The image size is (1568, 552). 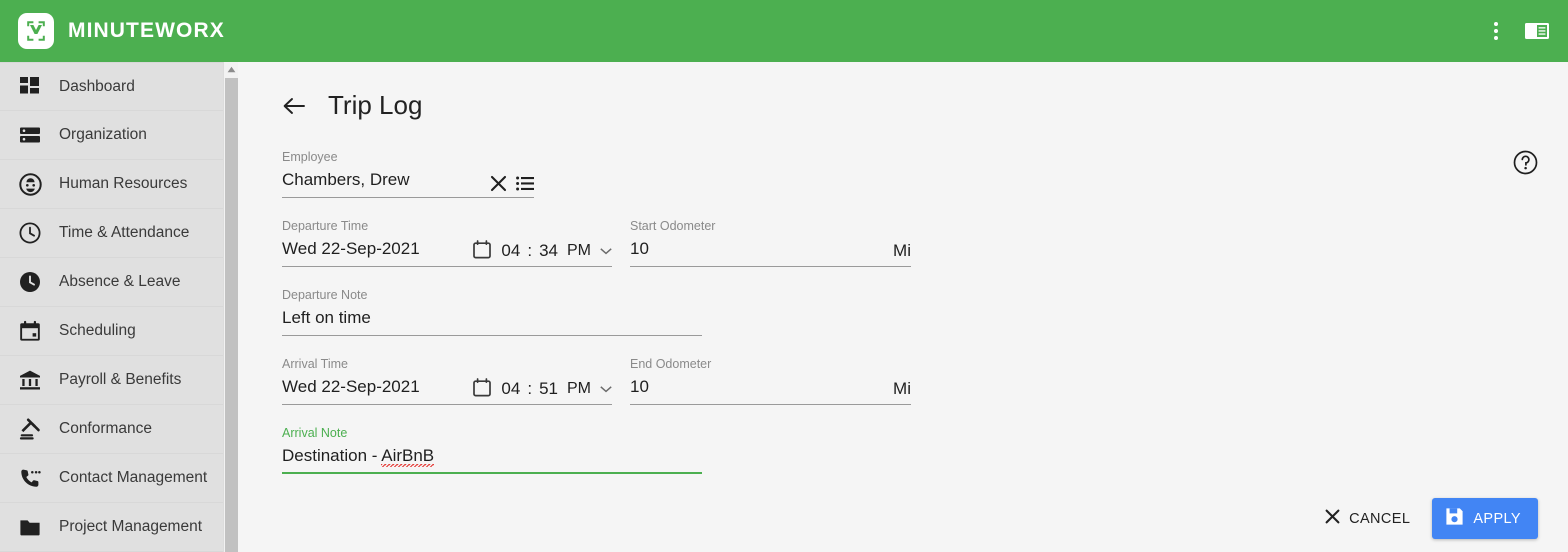 I want to click on departure-datetime-line: Wed 22-Sep-2021 04 : 34 PM, so click(x=447, y=252).